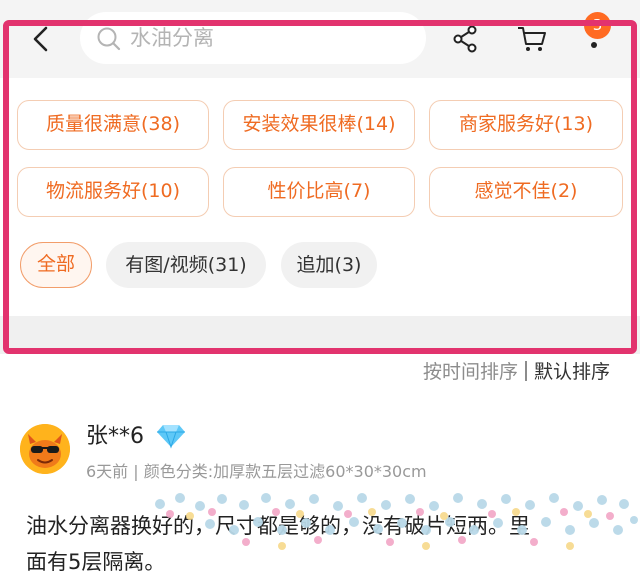 Image resolution: width=640 pixels, height=584 pixels. I want to click on sort-options: 按时间排序 默认排序, so click(516, 372).